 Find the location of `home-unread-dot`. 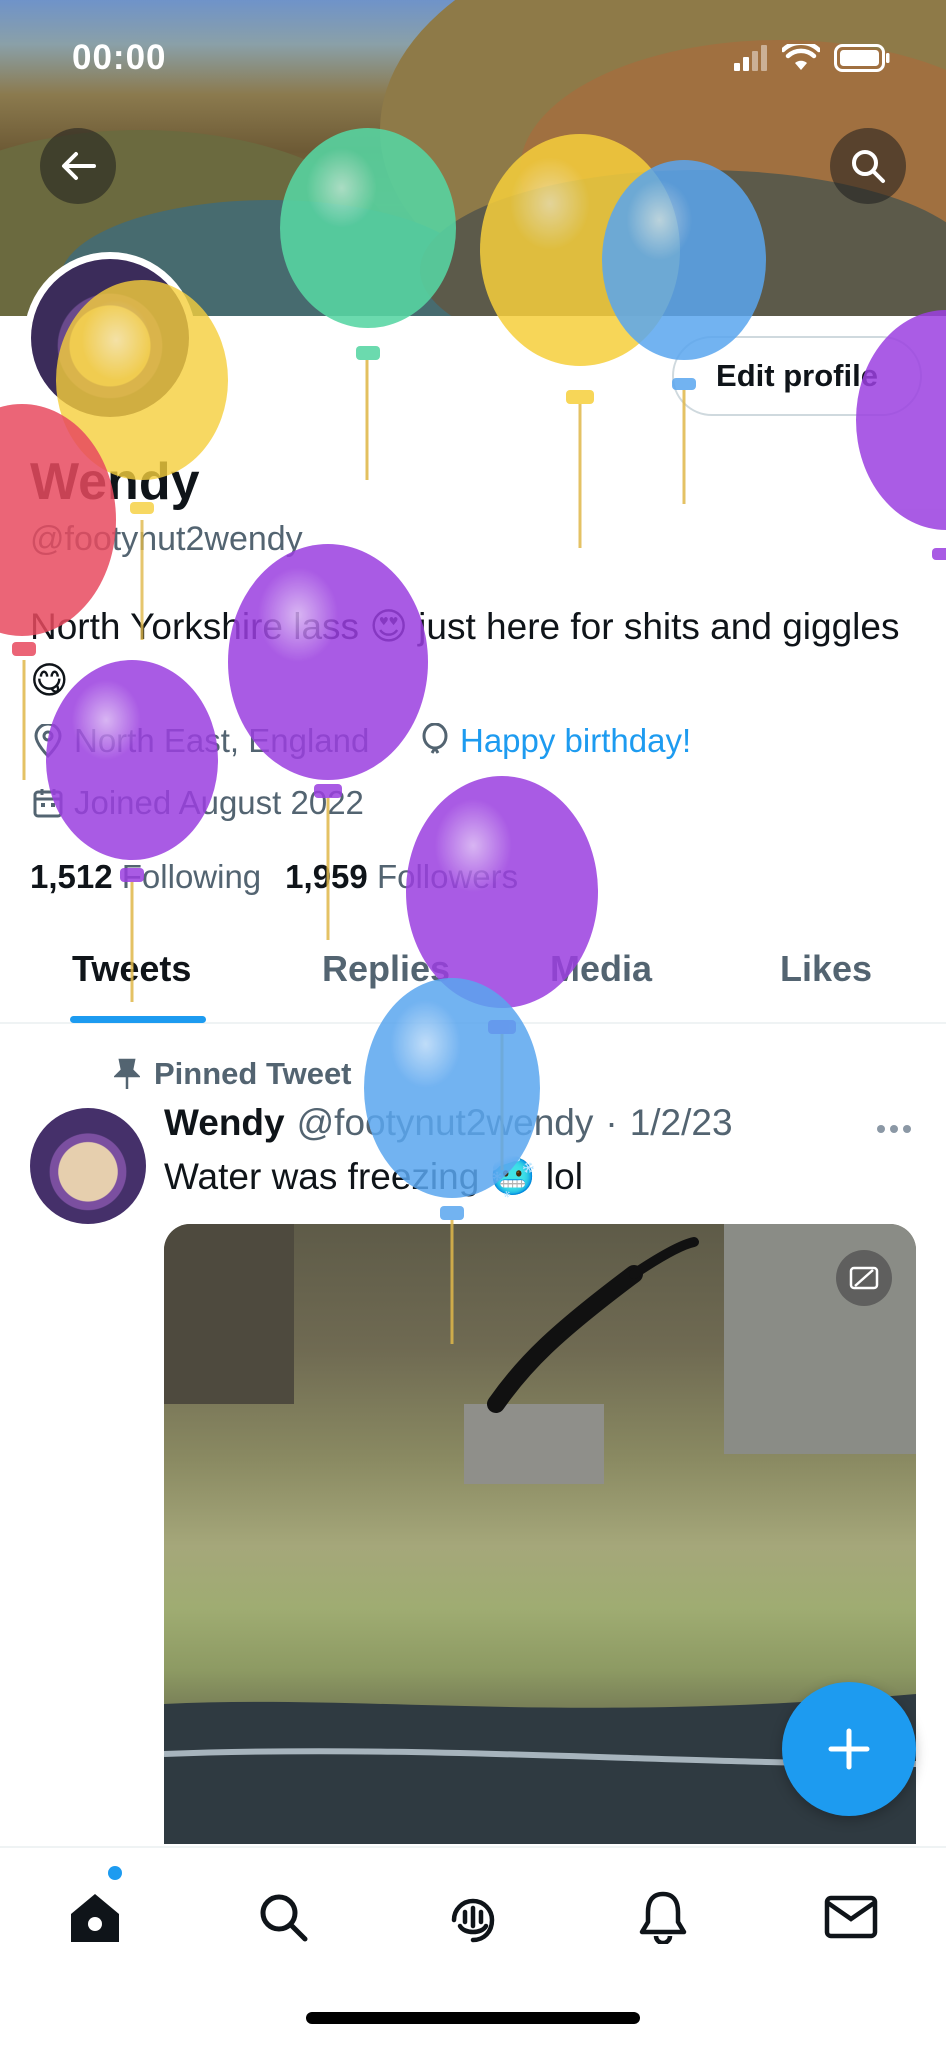

home-unread-dot is located at coordinates (115, 1873).